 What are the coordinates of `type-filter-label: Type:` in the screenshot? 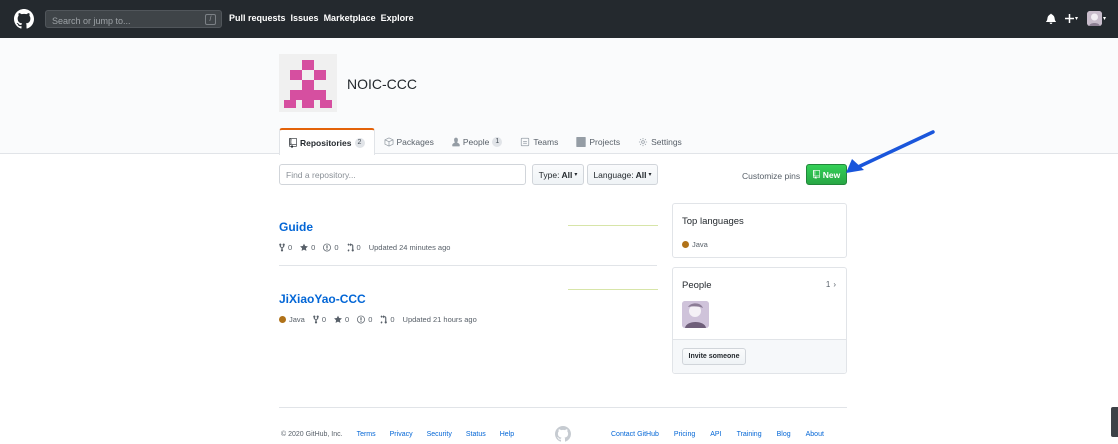 It's located at (549, 174).